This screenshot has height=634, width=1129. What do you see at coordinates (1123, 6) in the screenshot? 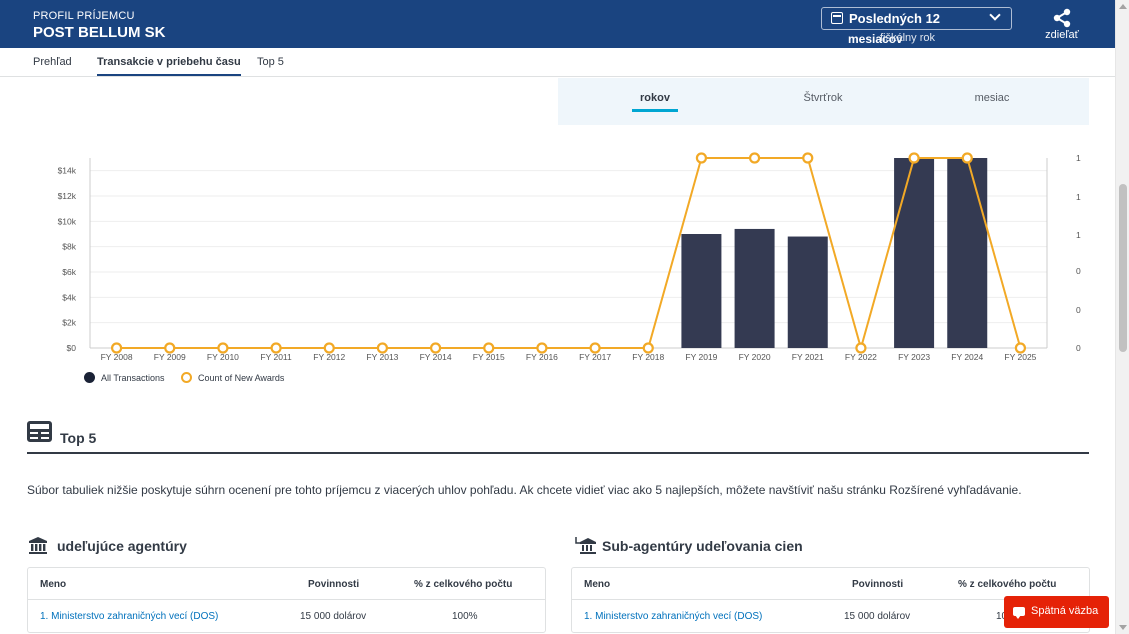
I see `scroll-up-arrow-icon` at bounding box center [1123, 6].